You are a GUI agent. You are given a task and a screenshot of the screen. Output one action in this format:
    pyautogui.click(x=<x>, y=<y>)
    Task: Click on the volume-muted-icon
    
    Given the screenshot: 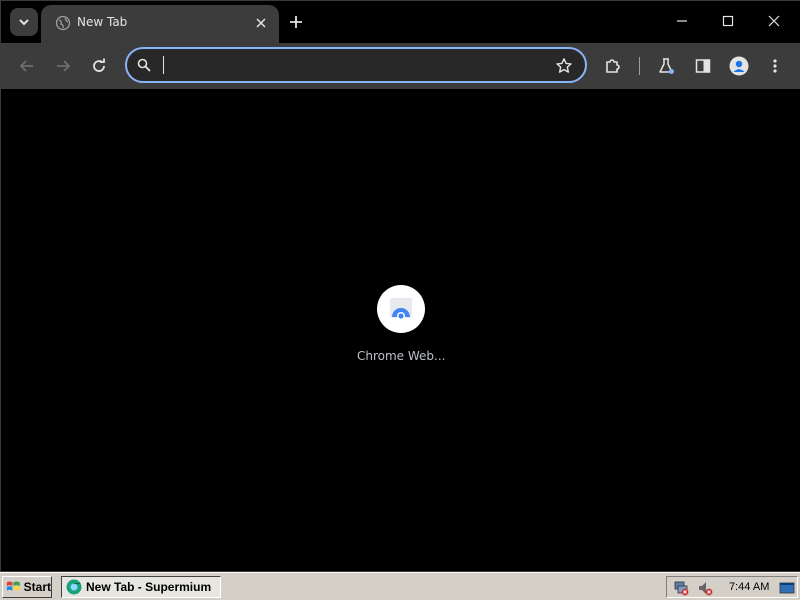 What is the action you would take?
    pyautogui.click(x=705, y=588)
    